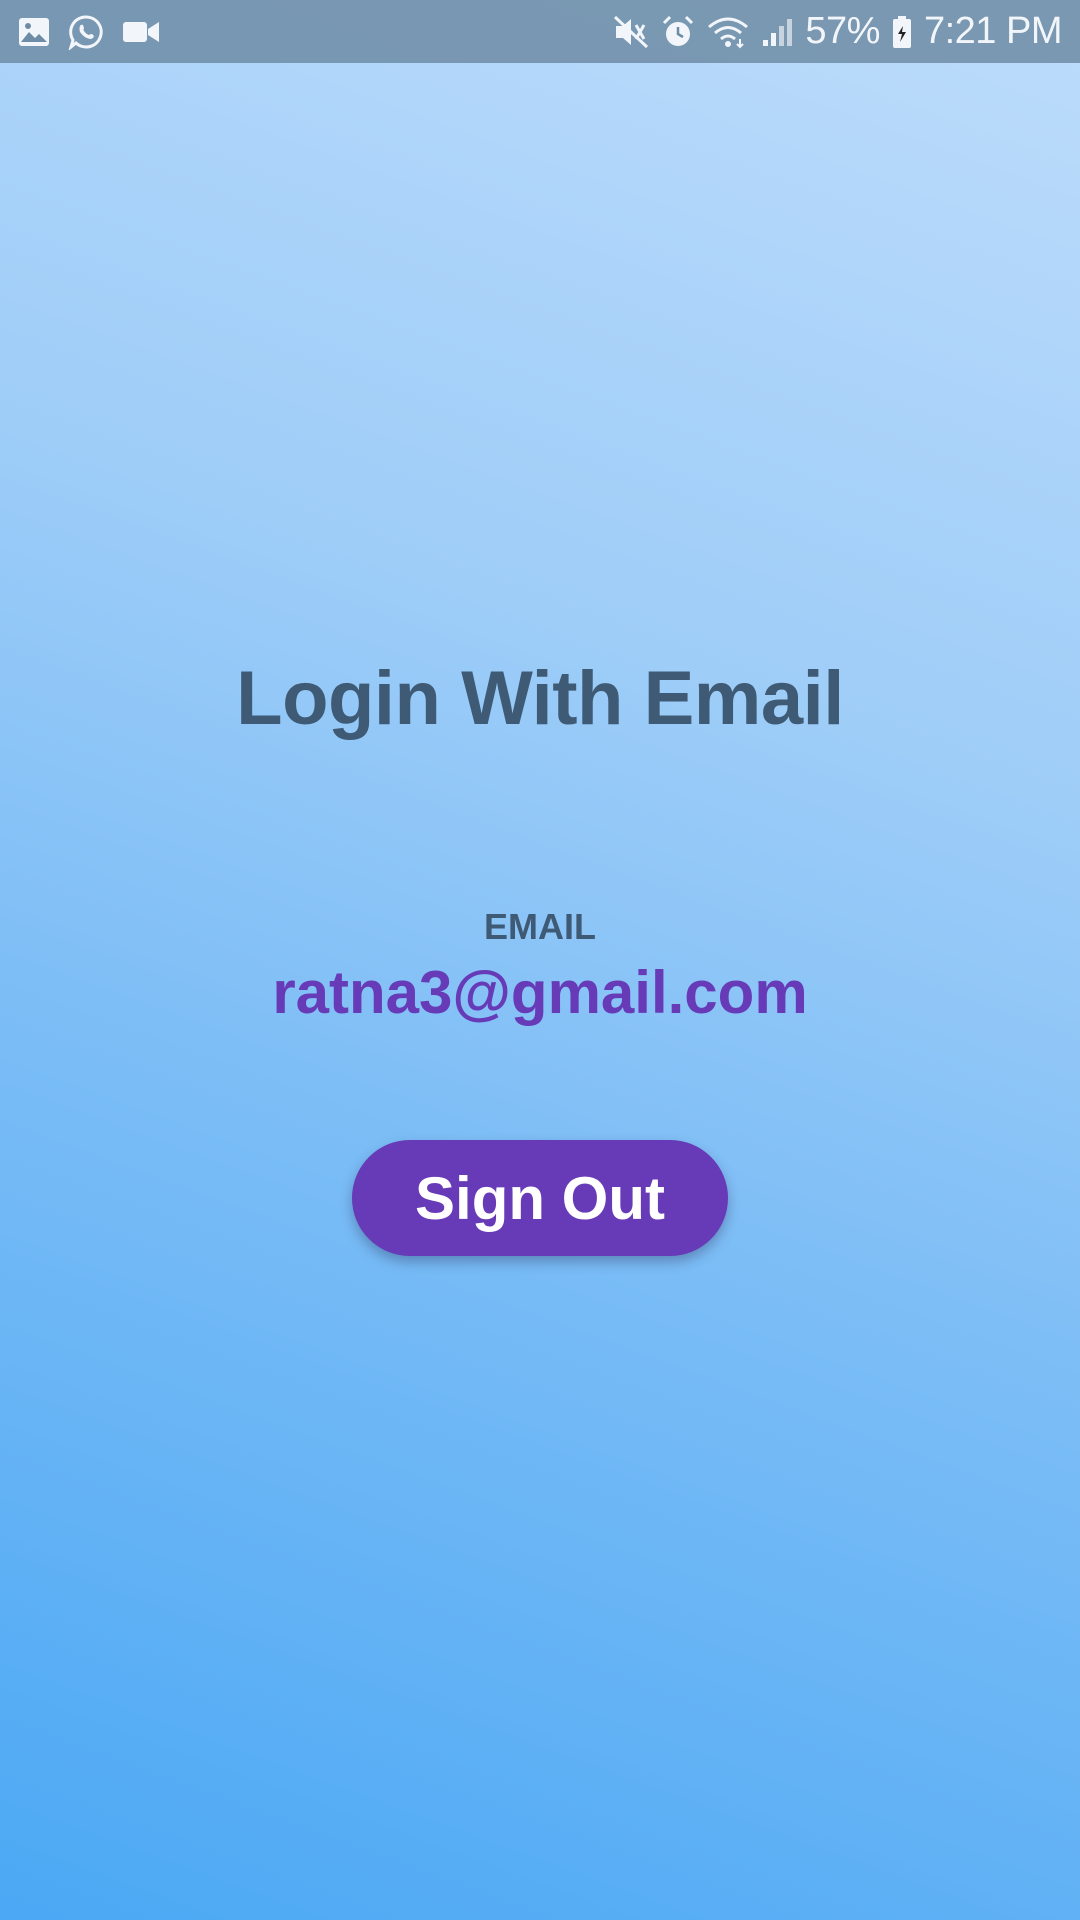 The width and height of the screenshot is (1080, 1920). What do you see at coordinates (540, 926) in the screenshot?
I see `email-label: EMAIL` at bounding box center [540, 926].